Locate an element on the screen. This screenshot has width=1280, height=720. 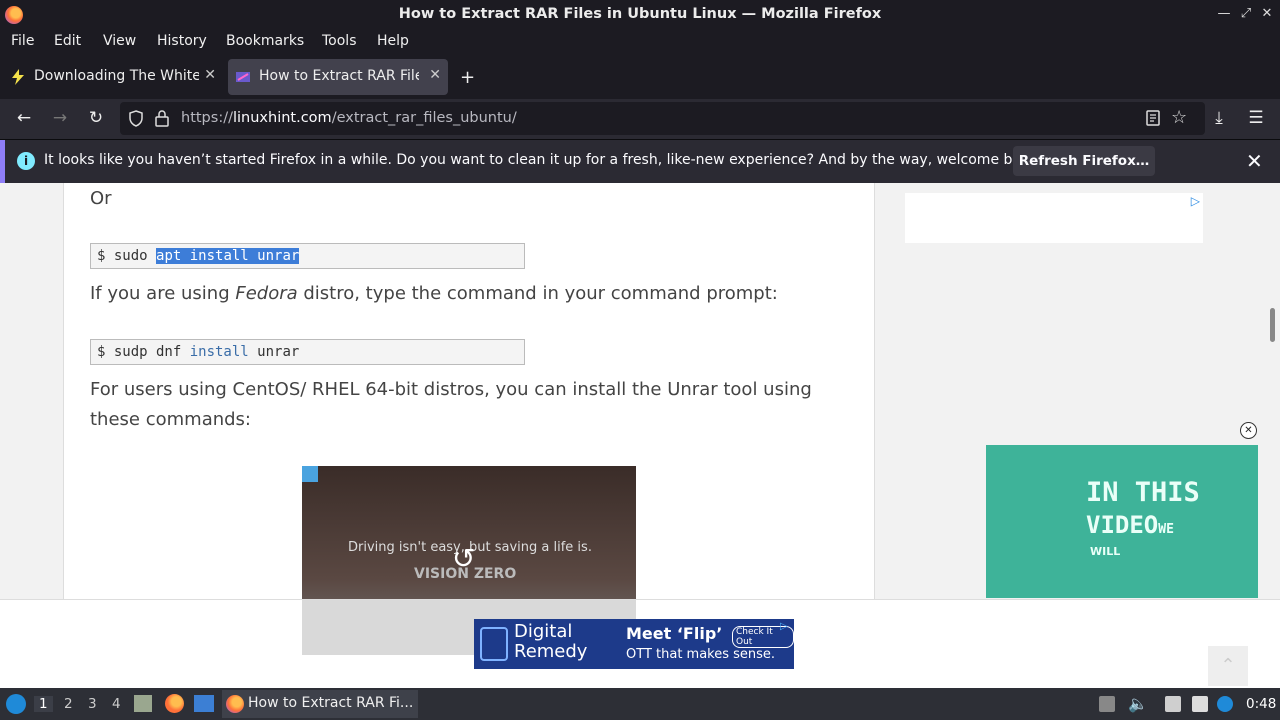
digital-remedy-logo-icon is located at coordinates (494, 644).